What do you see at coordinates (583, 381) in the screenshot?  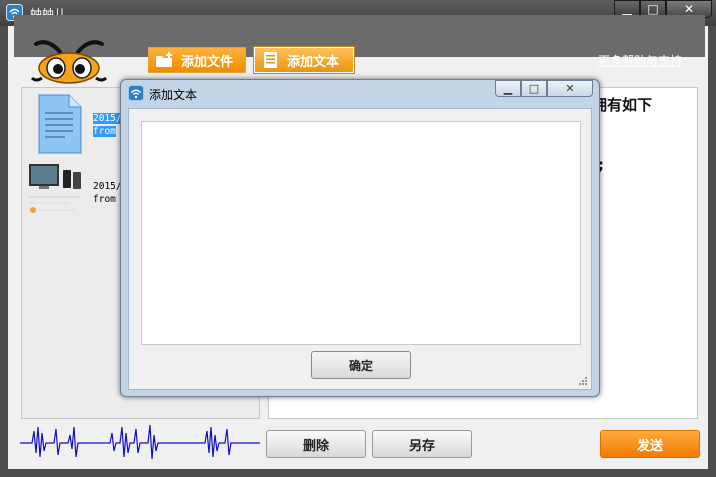 I see `resize-grip-icon` at bounding box center [583, 381].